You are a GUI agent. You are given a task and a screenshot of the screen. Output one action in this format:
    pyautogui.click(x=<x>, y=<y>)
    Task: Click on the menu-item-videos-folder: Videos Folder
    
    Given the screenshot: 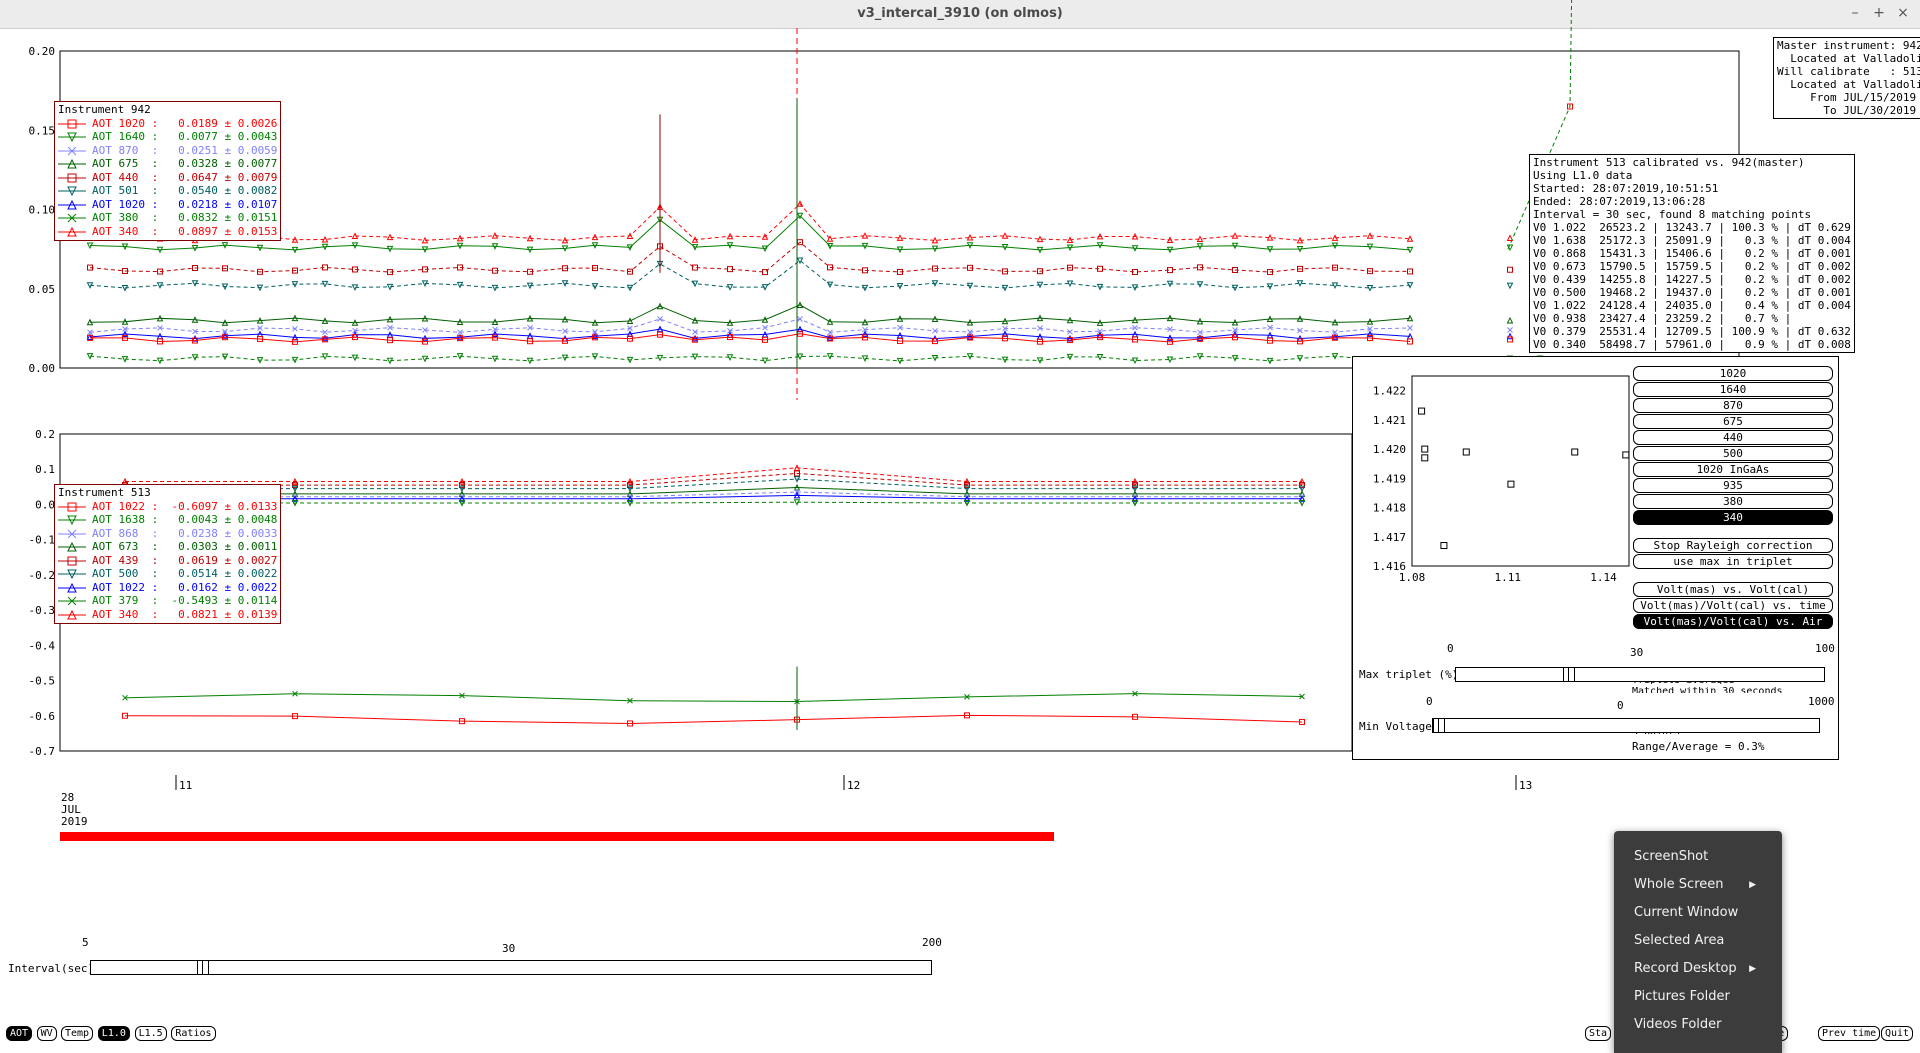 What is the action you would take?
    pyautogui.click(x=1678, y=1024)
    